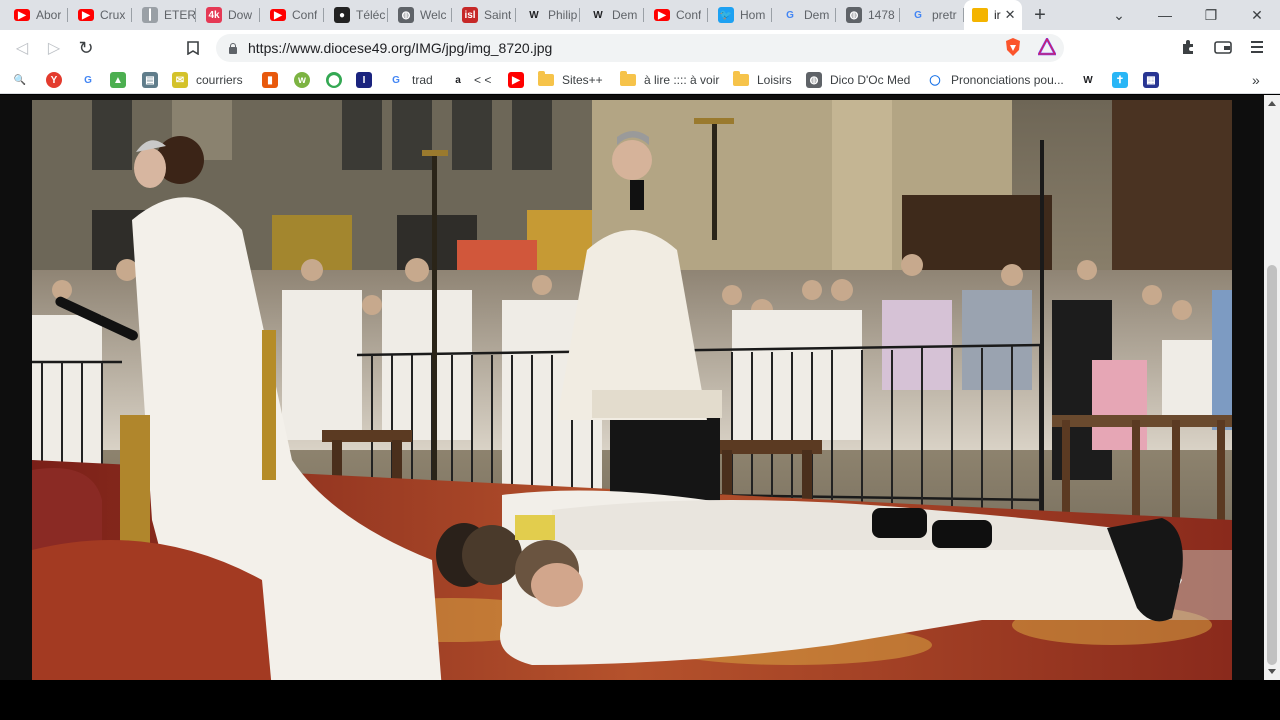  I want to click on wikipedia-icon: W, so click(534, 15).